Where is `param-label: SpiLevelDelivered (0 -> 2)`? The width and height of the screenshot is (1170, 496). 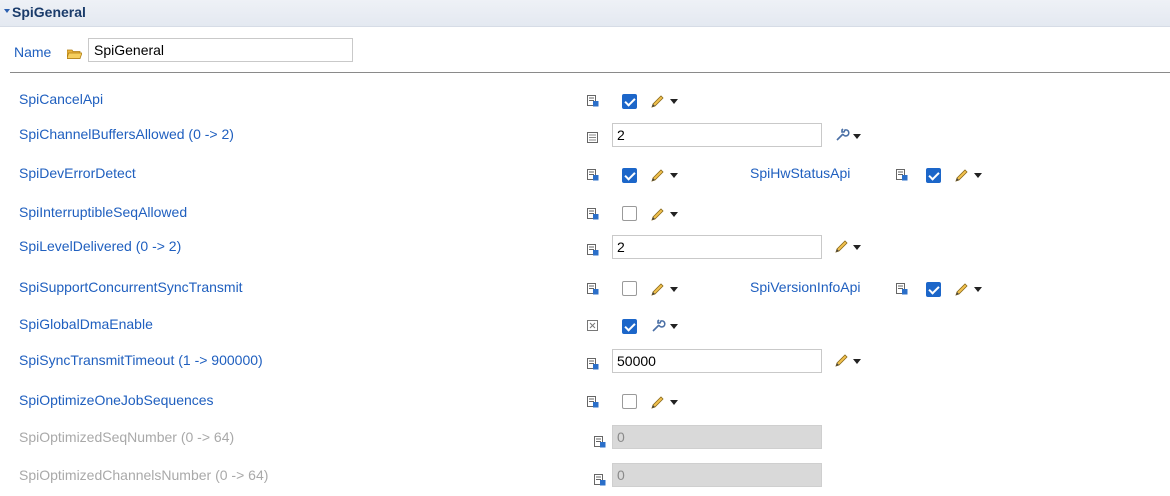
param-label: SpiLevelDelivered (0 -> 2) is located at coordinates (100, 246).